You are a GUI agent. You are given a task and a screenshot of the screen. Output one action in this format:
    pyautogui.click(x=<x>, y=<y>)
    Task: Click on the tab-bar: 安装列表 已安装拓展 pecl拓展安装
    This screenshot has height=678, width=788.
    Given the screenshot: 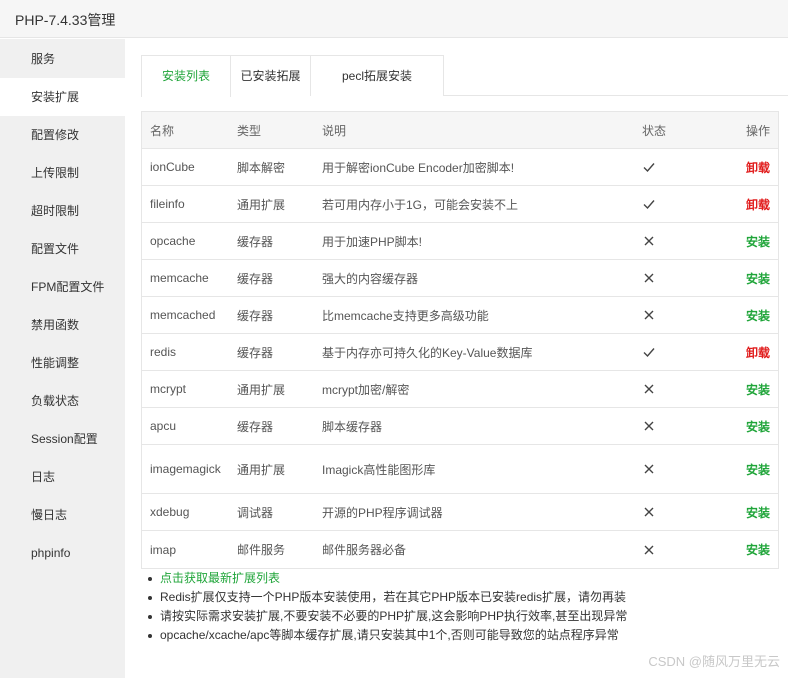 What is the action you would take?
    pyautogui.click(x=464, y=76)
    